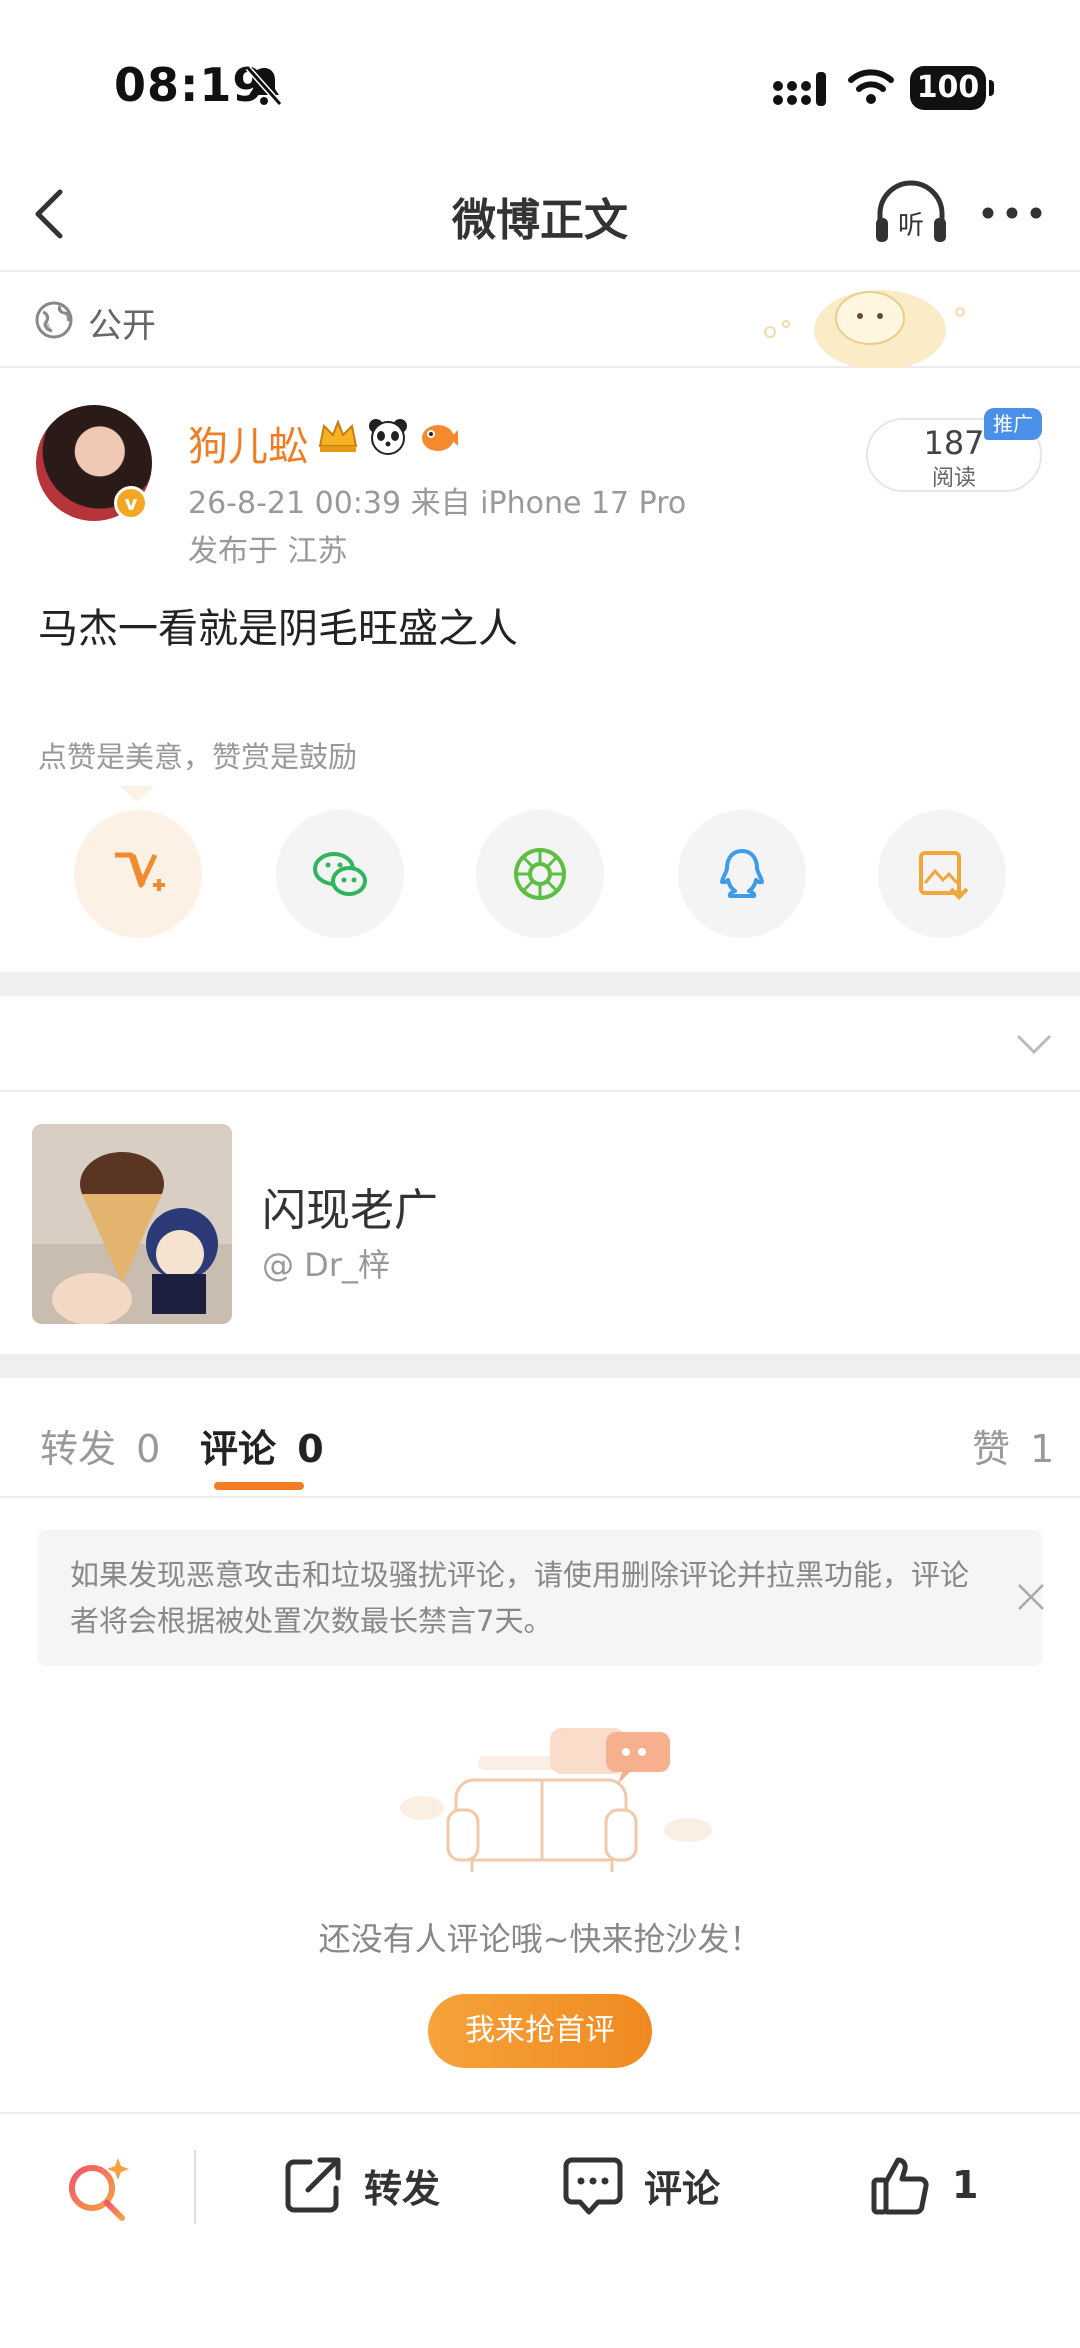 Image resolution: width=1080 pixels, height=2348 pixels. I want to click on tab-comment: 评论 0, so click(262, 1445).